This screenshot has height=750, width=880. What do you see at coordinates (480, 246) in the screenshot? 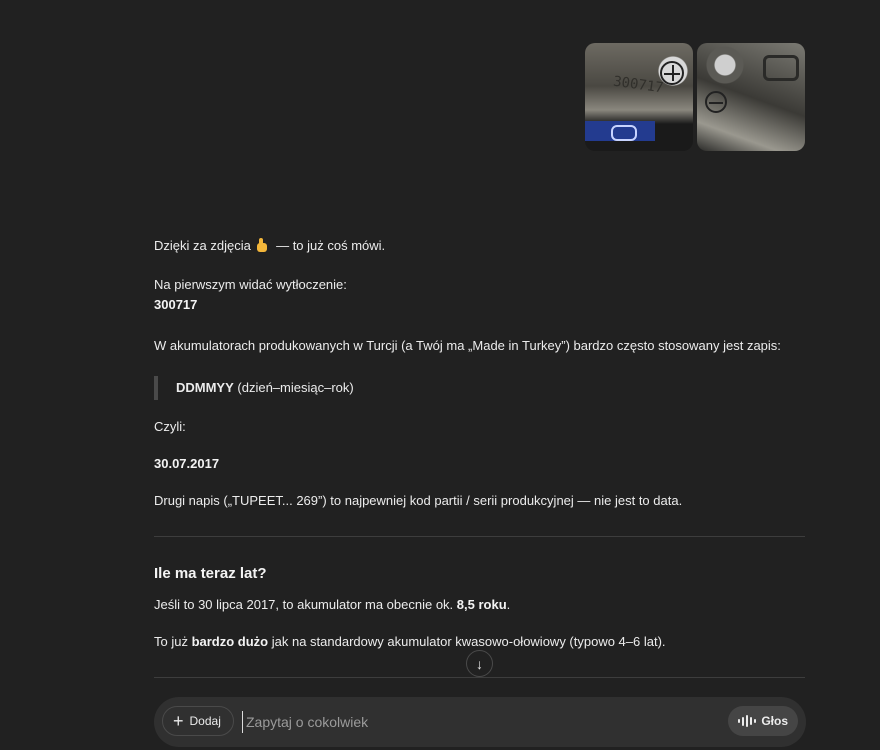
I see `answer-intro: Dzięki za zdjęcia — to już coś mówi.` at bounding box center [480, 246].